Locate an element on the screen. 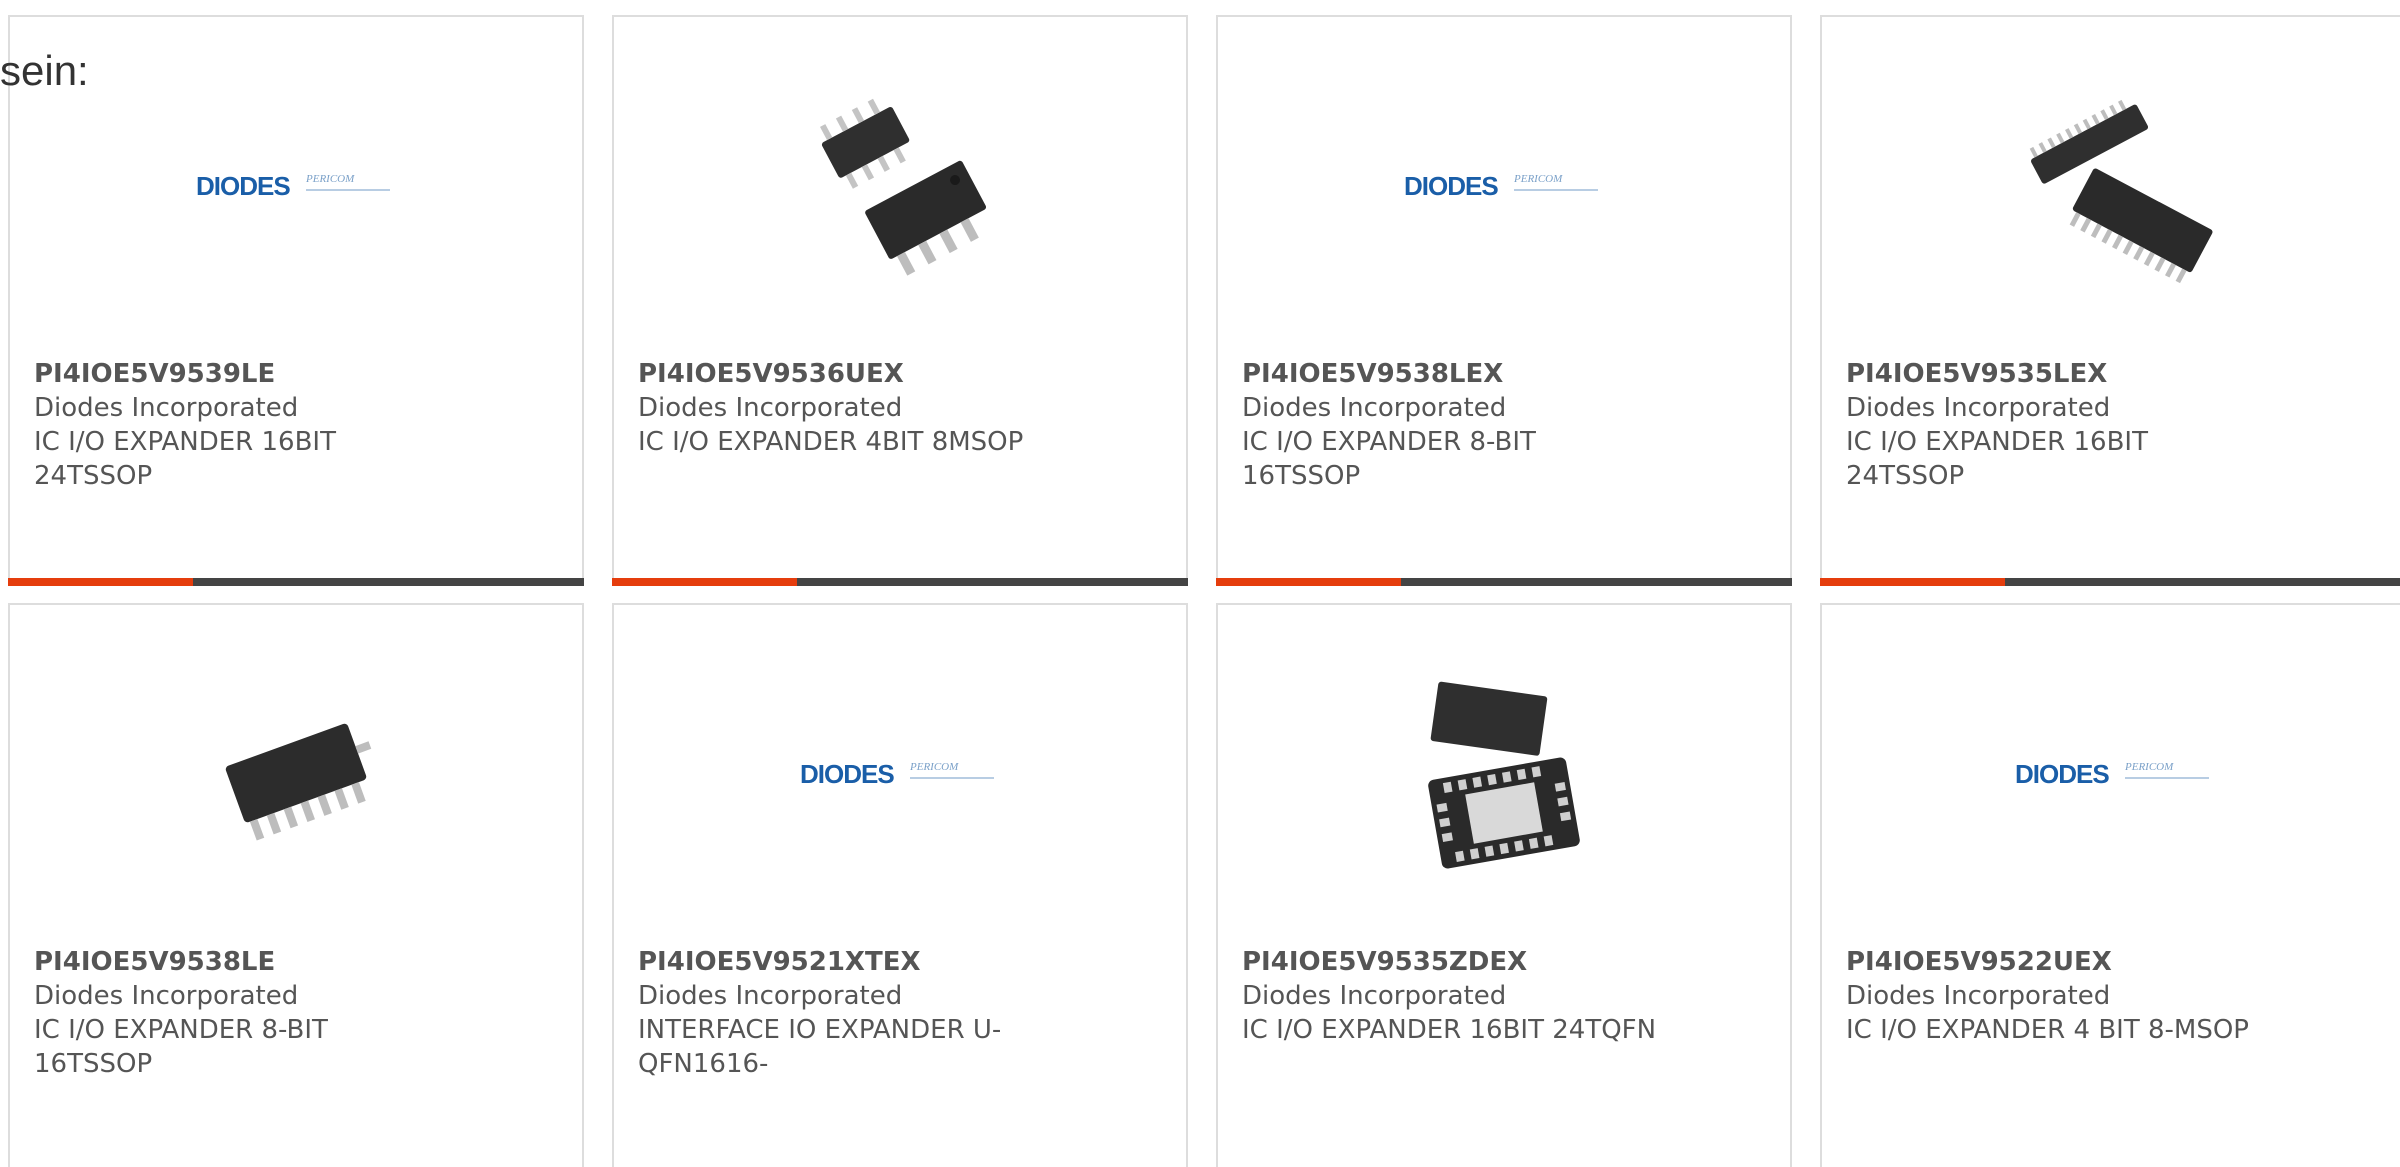  msop-chip-image is located at coordinates (900, 185).